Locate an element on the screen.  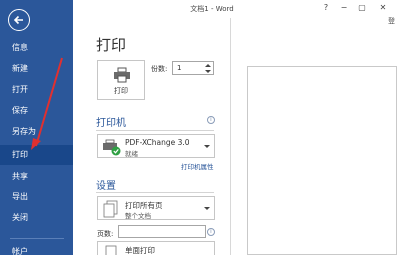
minimize-button: − is located at coordinates (344, 8).